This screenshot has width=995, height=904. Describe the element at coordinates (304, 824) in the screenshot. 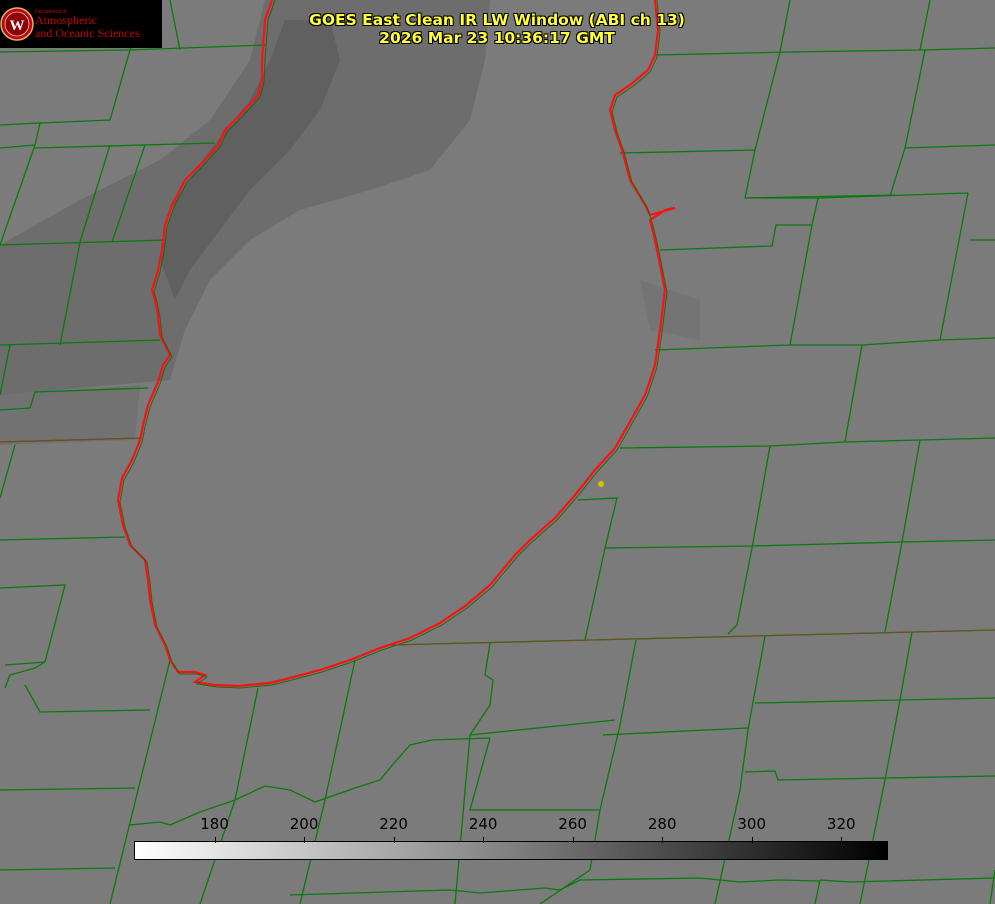

I see `colorbar-tick-label: 200` at that location.